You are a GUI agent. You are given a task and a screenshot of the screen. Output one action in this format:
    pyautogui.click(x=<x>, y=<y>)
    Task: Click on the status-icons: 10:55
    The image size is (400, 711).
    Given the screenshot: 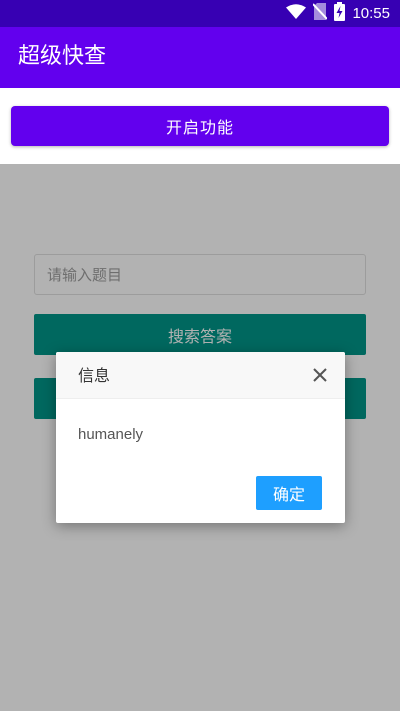 What is the action you would take?
    pyautogui.click(x=338, y=13)
    